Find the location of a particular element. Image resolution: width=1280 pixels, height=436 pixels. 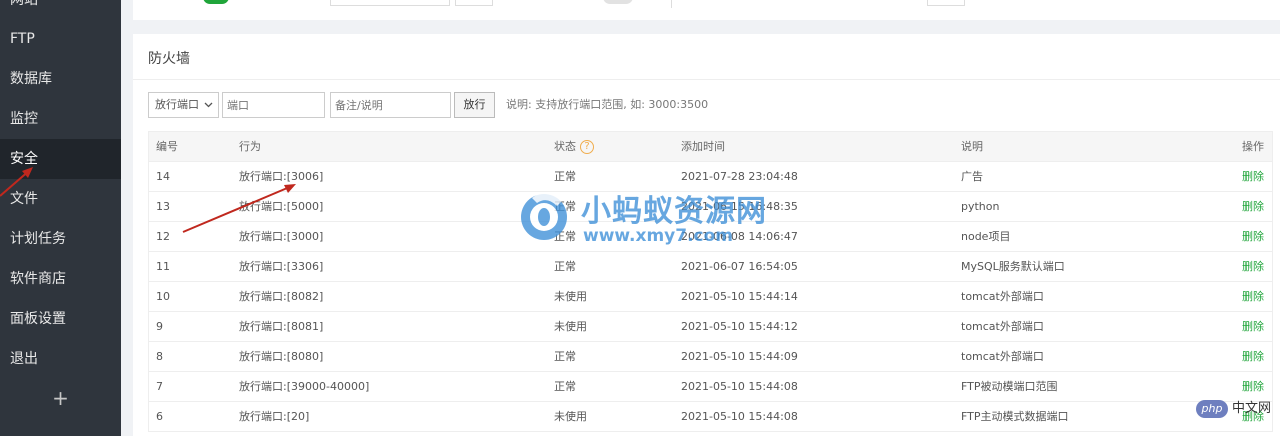

port-input is located at coordinates (273, 105).